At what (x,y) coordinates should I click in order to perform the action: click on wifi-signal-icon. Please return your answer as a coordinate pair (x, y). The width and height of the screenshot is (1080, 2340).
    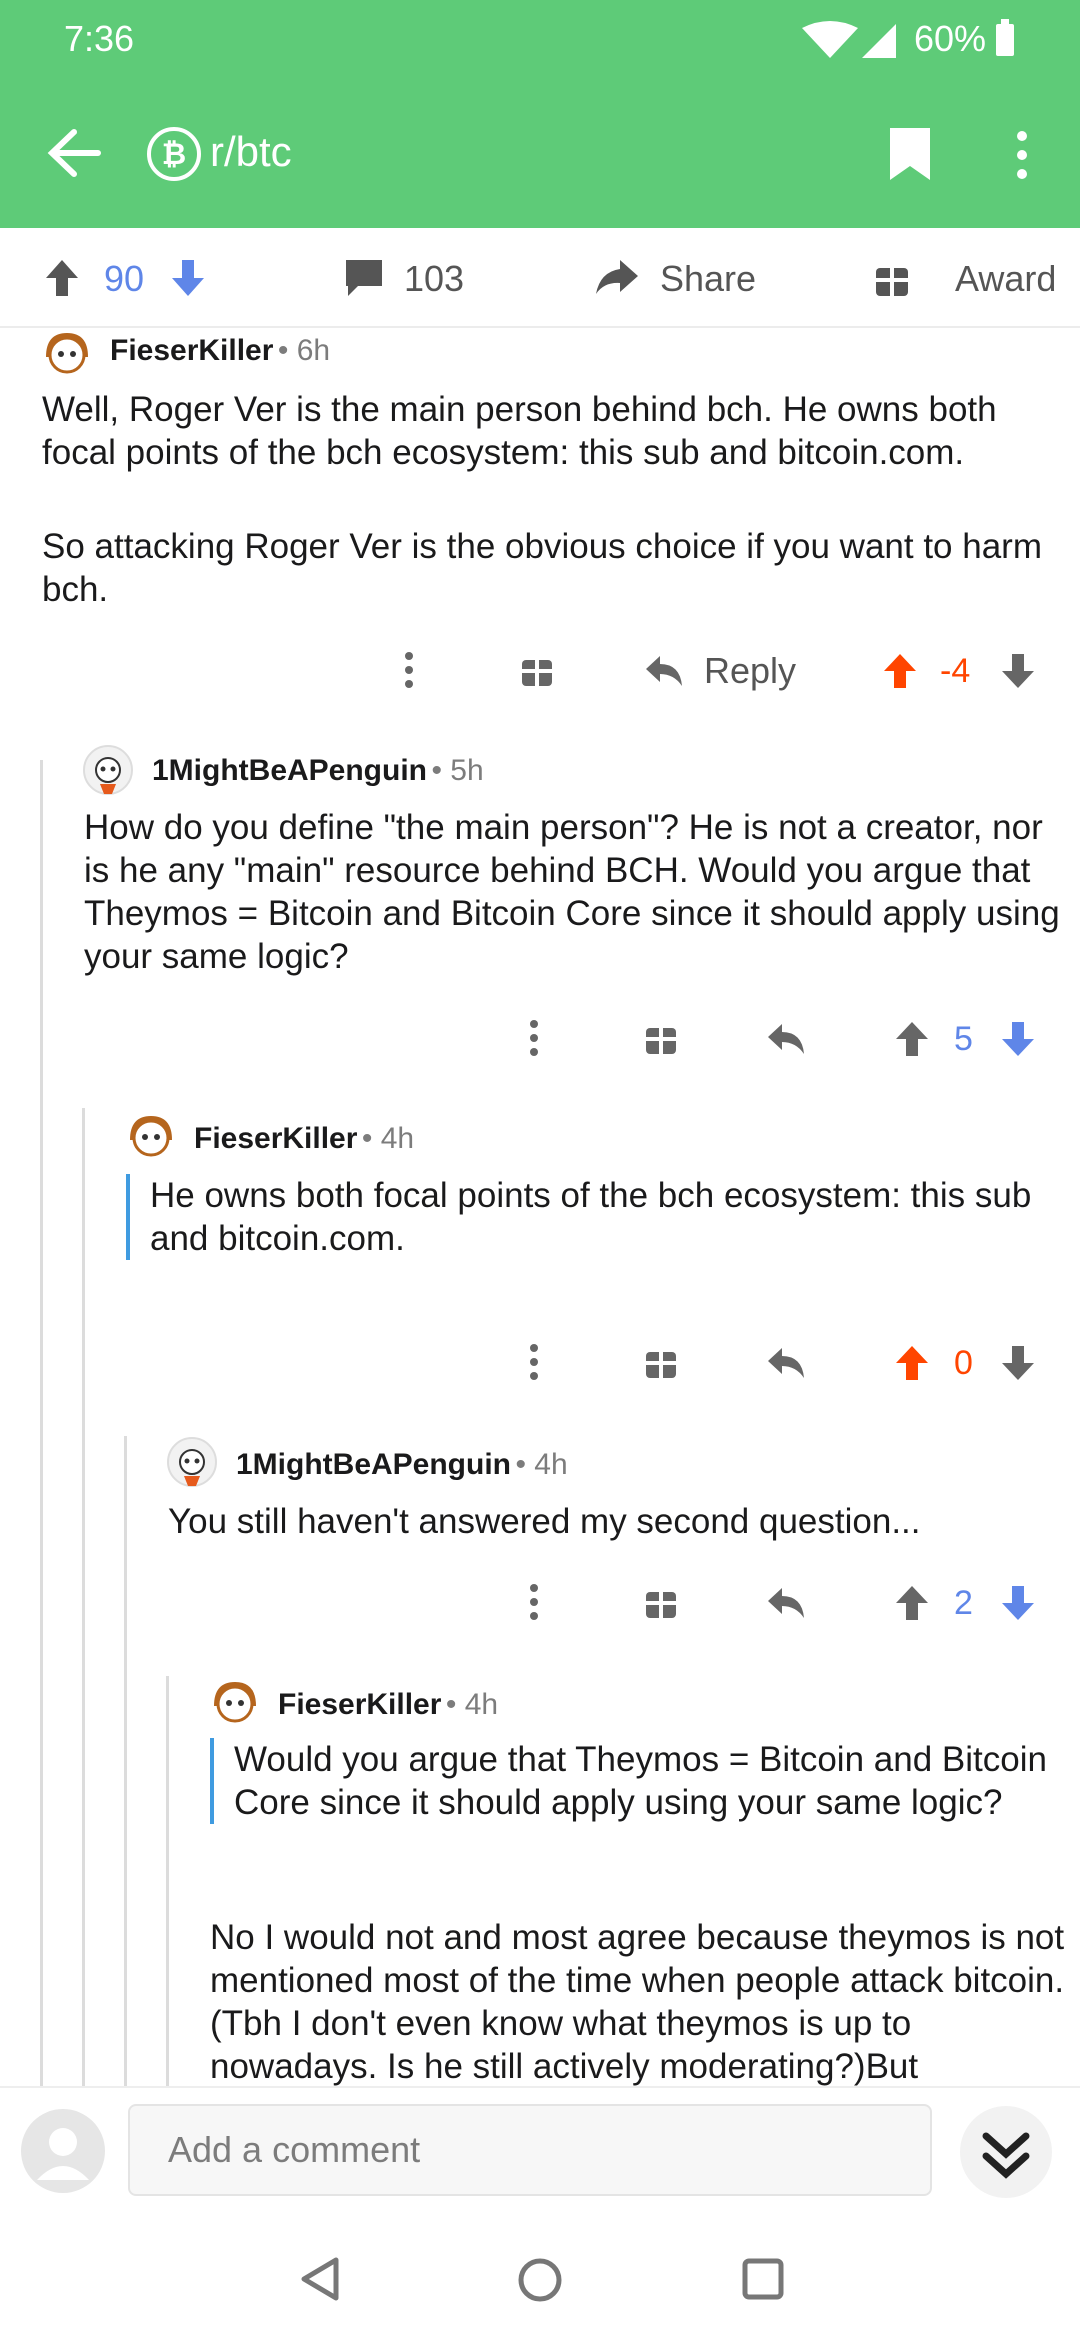
    Looking at the image, I should click on (849, 39).